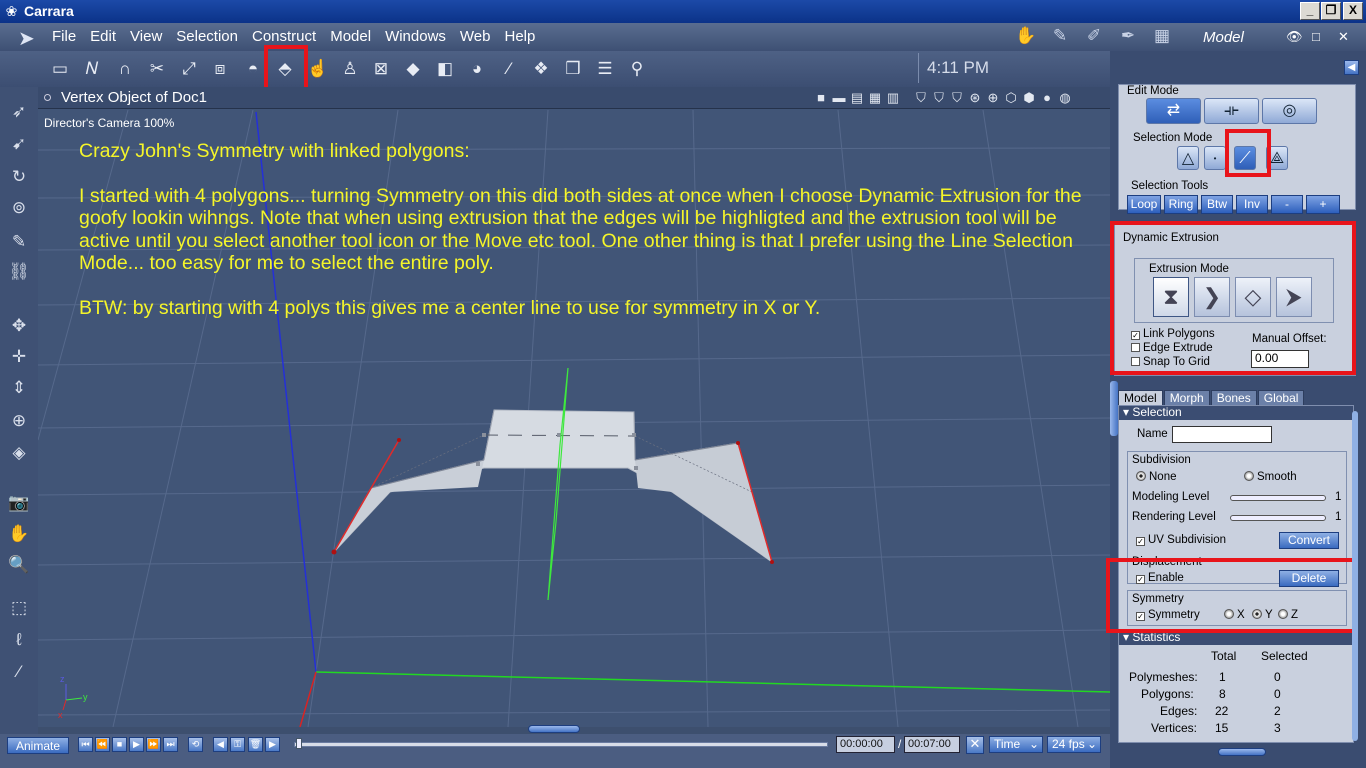 Image resolution: width=1366 pixels, height=768 pixels. What do you see at coordinates (1029, 98) in the screenshot?
I see `cube-shade-icon: ⬢` at bounding box center [1029, 98].